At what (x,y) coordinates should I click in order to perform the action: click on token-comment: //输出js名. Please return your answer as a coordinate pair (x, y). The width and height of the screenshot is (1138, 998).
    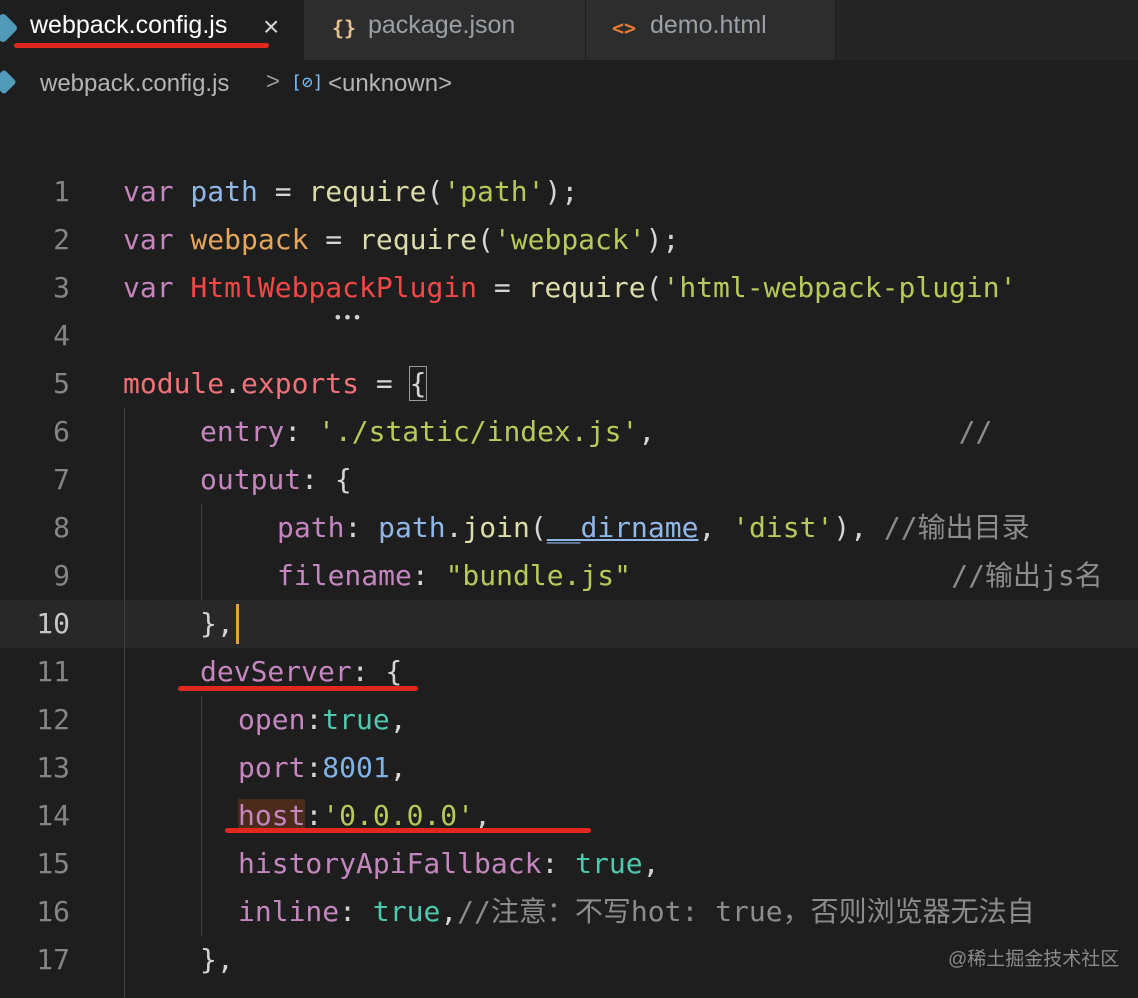
    Looking at the image, I should click on (867, 575).